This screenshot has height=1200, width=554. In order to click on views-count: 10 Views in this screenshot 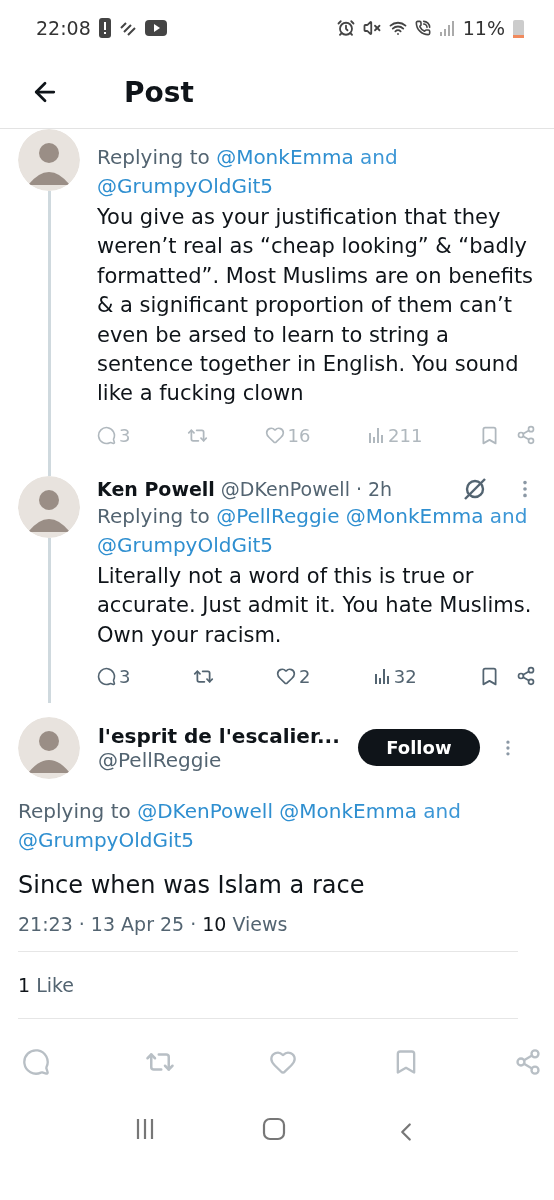, I will do `click(245, 923)`.